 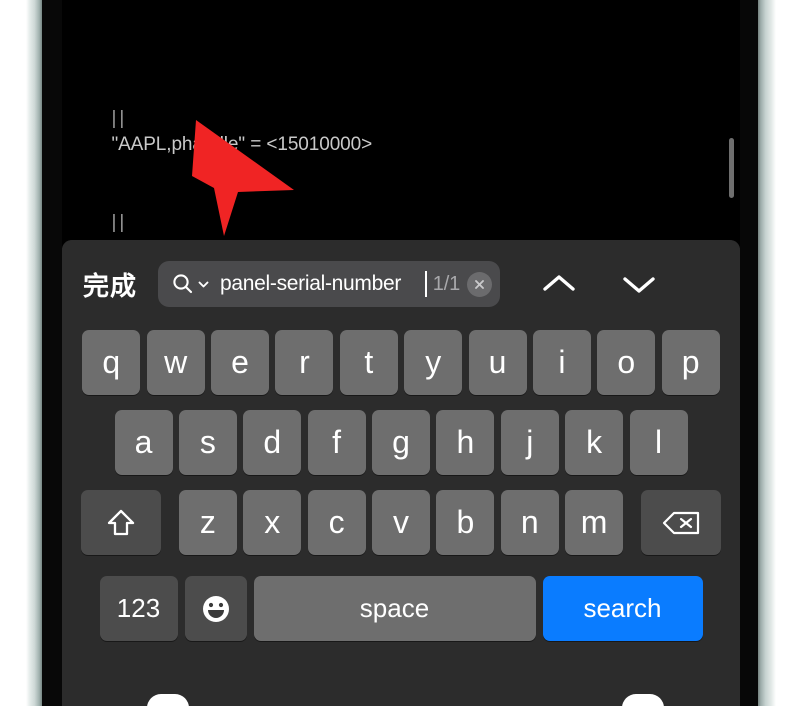 I want to click on previous-match-button, so click(x=559, y=284).